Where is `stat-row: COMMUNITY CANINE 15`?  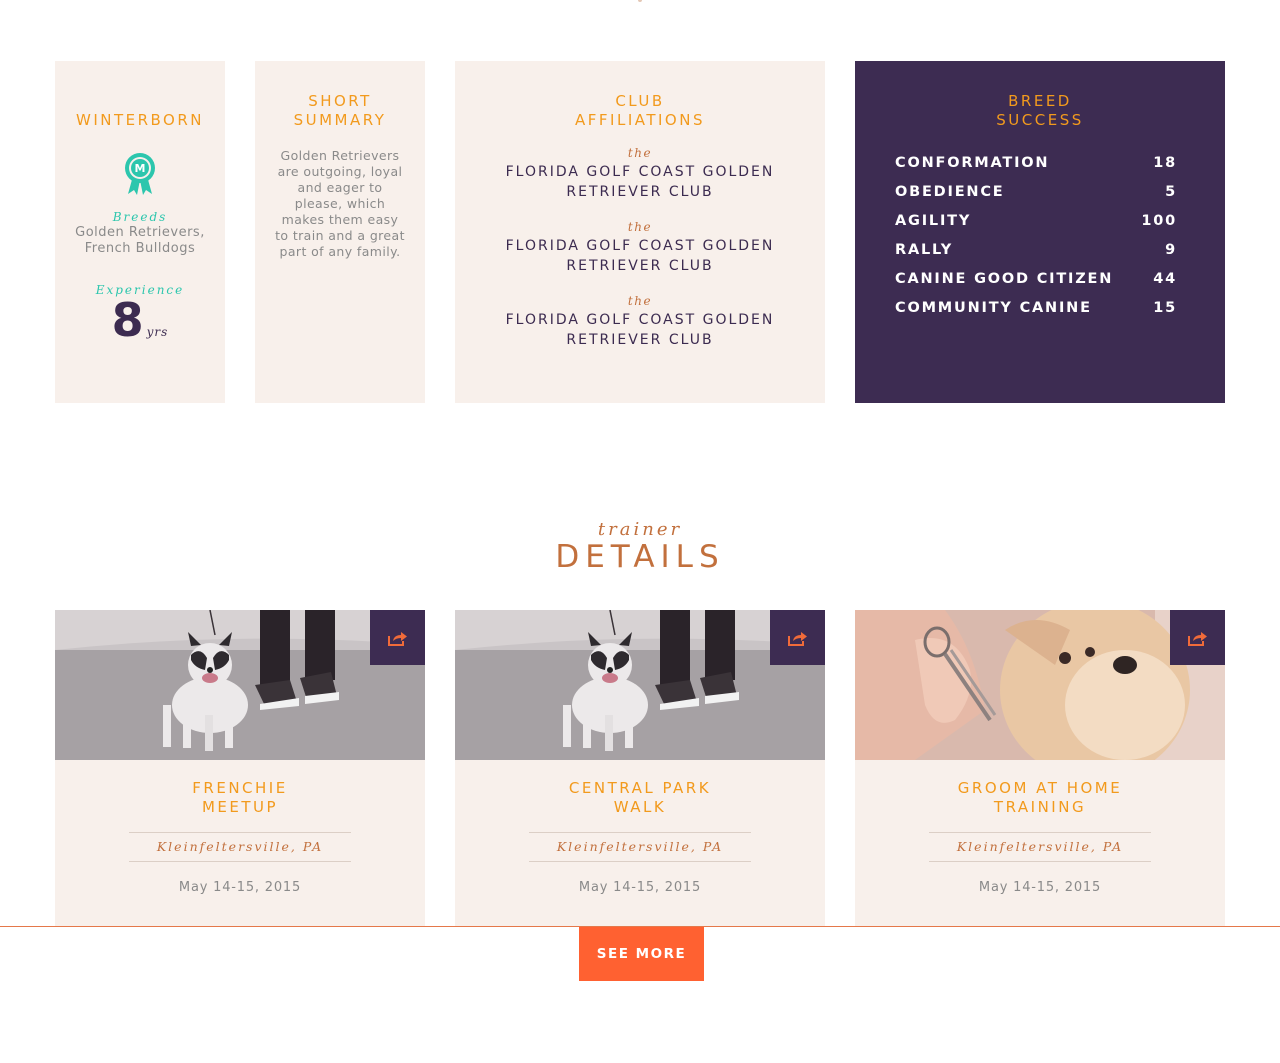
stat-row: COMMUNITY CANINE 15 is located at coordinates (1036, 307).